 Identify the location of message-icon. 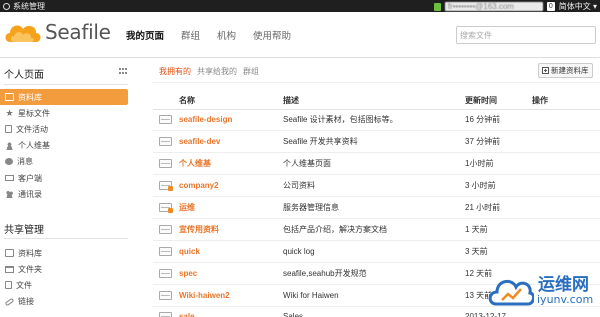
(9, 162).